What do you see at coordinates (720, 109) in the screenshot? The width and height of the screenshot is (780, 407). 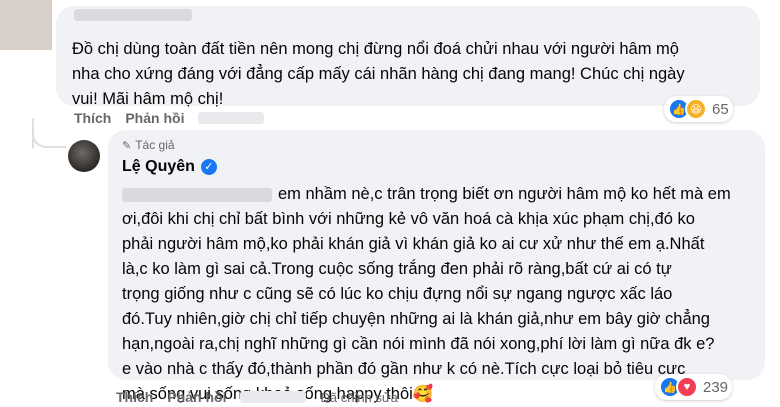 I see `reaction-count: 65` at bounding box center [720, 109].